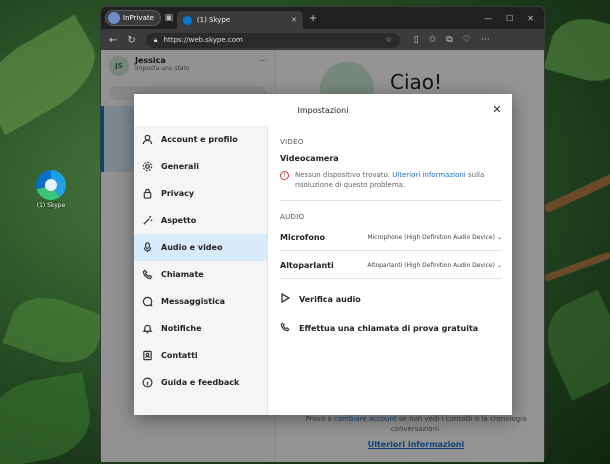  What do you see at coordinates (391, 200) in the screenshot?
I see `section-divider` at bounding box center [391, 200].